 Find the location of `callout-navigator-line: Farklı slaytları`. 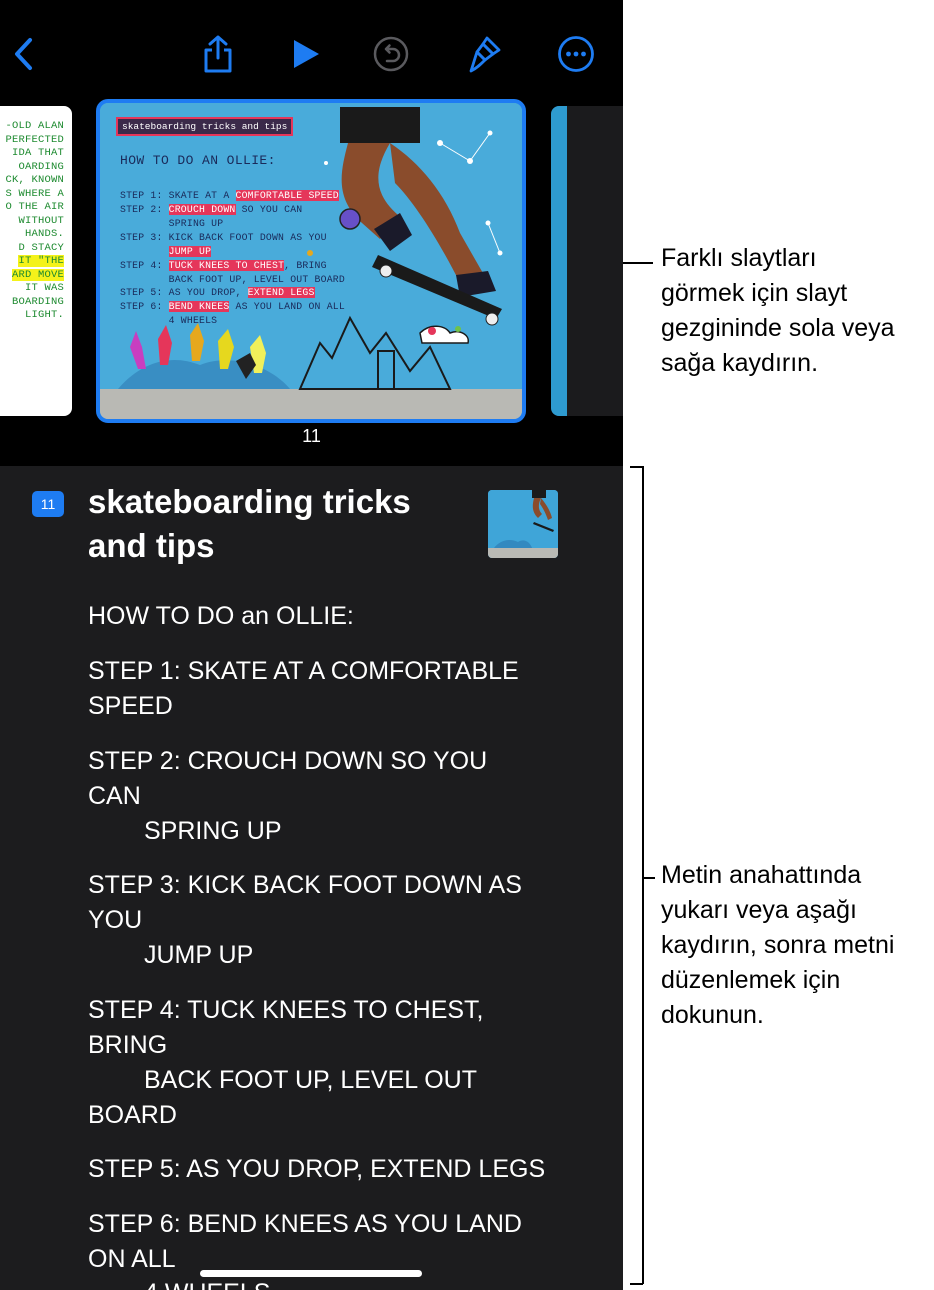

callout-navigator-line: Farklı slaytları is located at coordinates (739, 258).